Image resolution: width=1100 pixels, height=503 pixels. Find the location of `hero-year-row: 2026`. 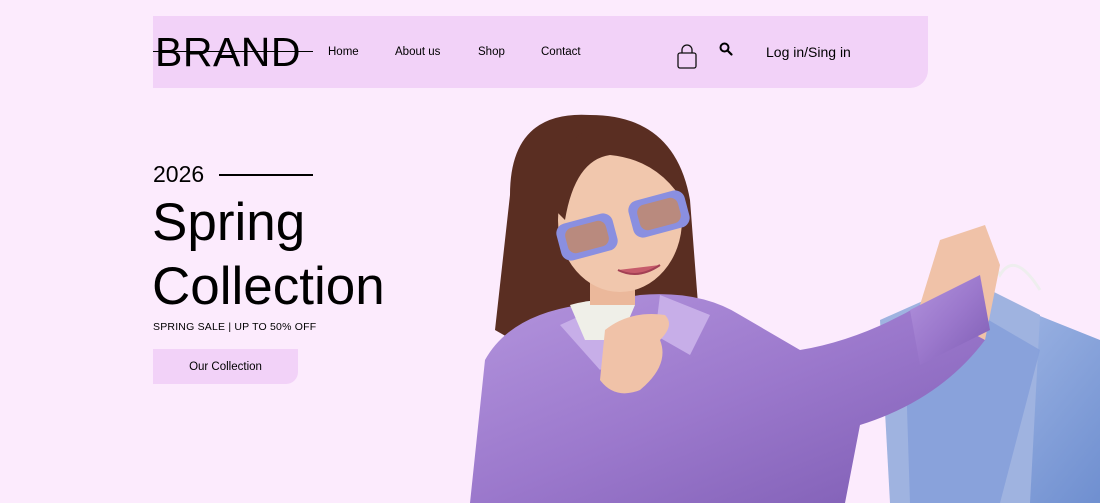

hero-year-row: 2026 is located at coordinates (233, 174).